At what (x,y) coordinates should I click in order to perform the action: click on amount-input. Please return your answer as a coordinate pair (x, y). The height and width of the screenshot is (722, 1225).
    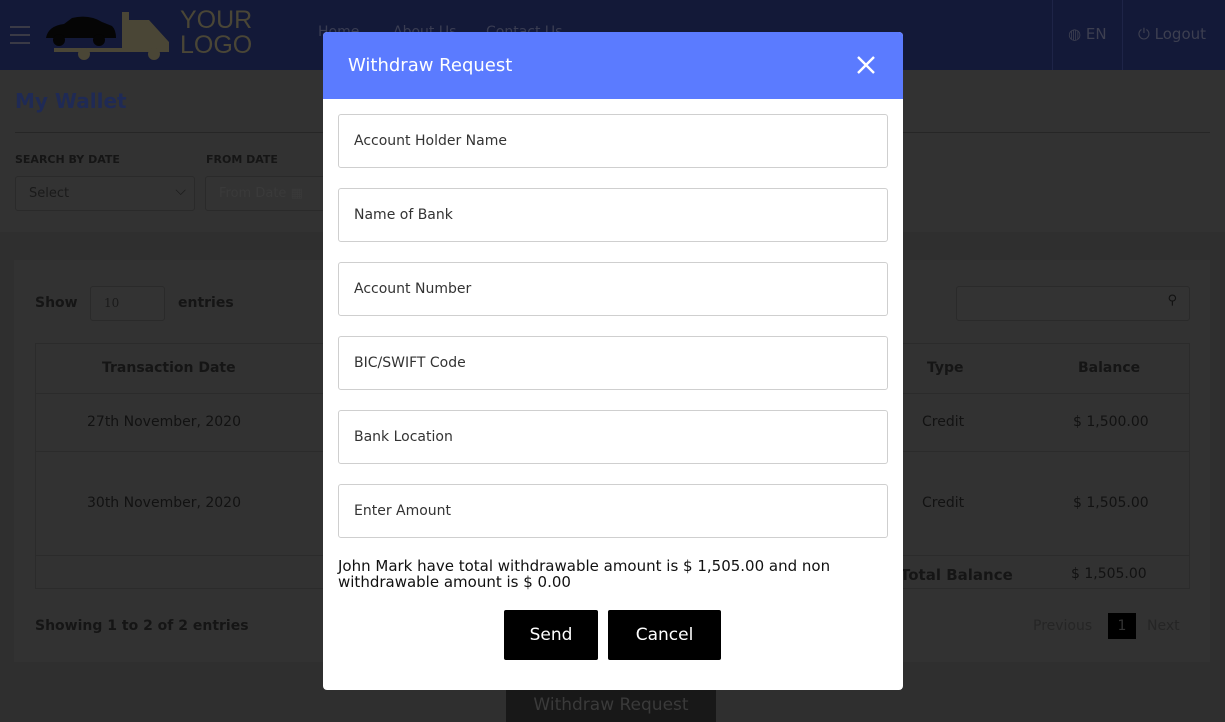
    Looking at the image, I should click on (613, 511).